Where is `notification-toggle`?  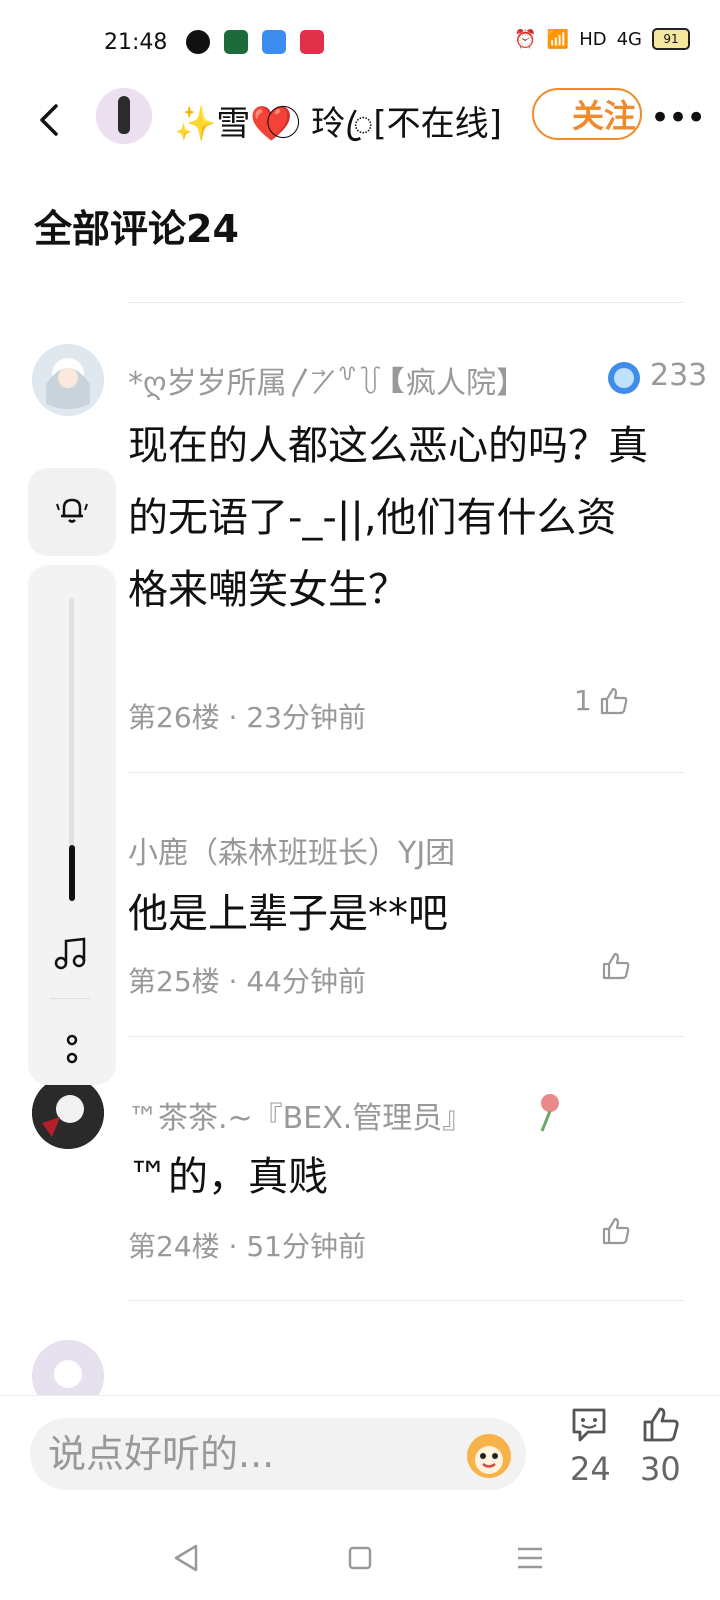 notification-toggle is located at coordinates (72, 512).